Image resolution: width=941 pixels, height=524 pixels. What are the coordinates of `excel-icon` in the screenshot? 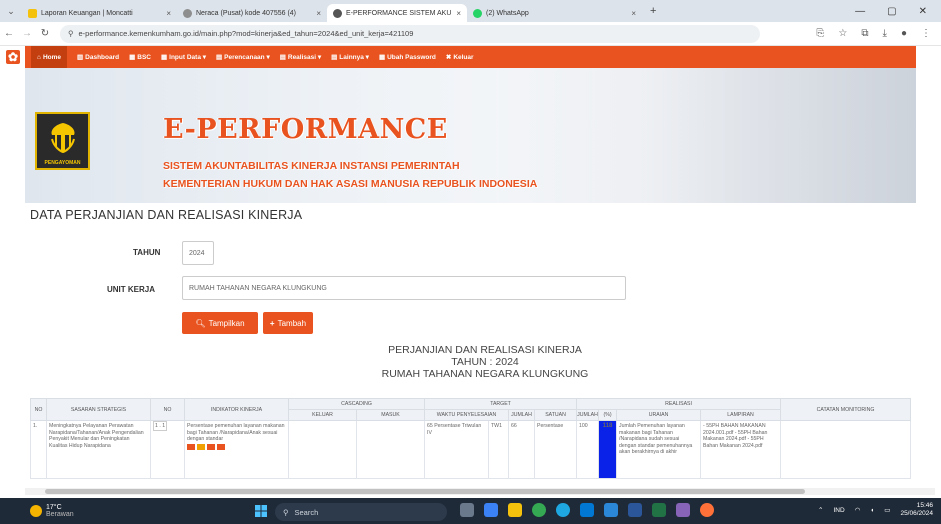 It's located at (659, 510).